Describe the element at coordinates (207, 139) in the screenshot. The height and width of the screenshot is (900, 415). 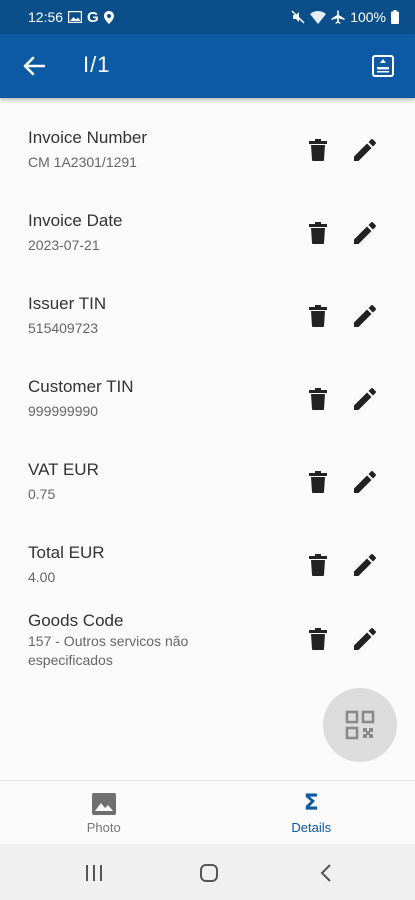
I see `field-row-invoice-number: Invoice Number CM 1A2301/1291` at that location.